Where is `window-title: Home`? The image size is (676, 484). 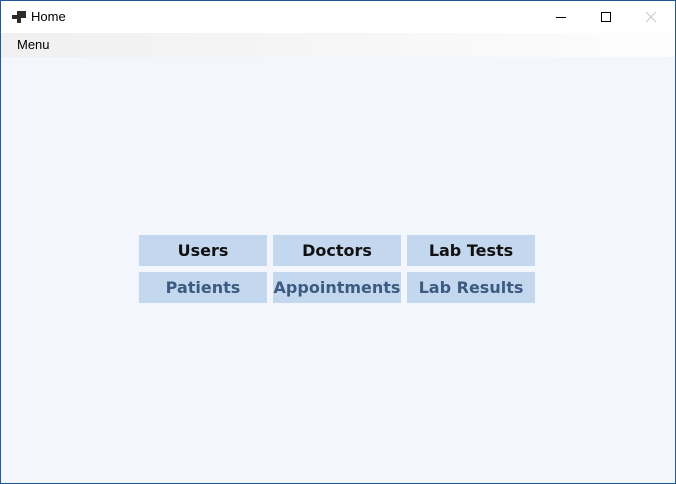 window-title: Home is located at coordinates (48, 16).